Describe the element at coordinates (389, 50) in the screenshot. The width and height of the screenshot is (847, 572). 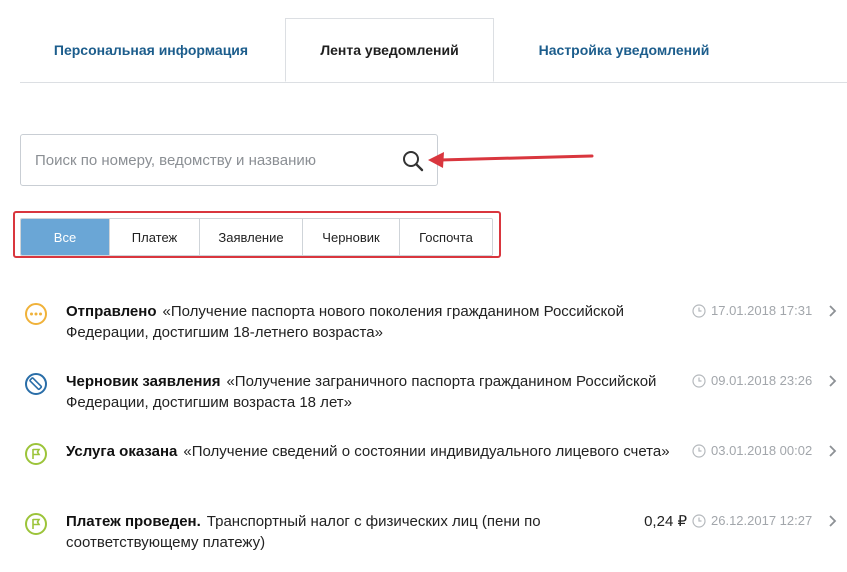
I see `tab-notification-feed: Лента уведомлений` at that location.